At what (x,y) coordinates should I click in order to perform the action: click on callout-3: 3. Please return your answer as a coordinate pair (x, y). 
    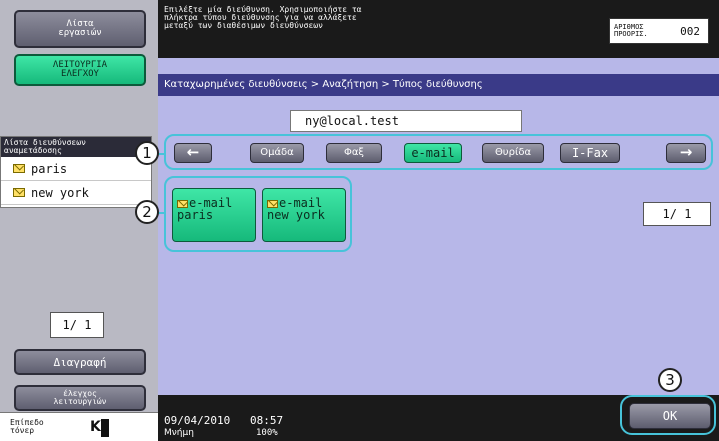
    Looking at the image, I should click on (670, 380).